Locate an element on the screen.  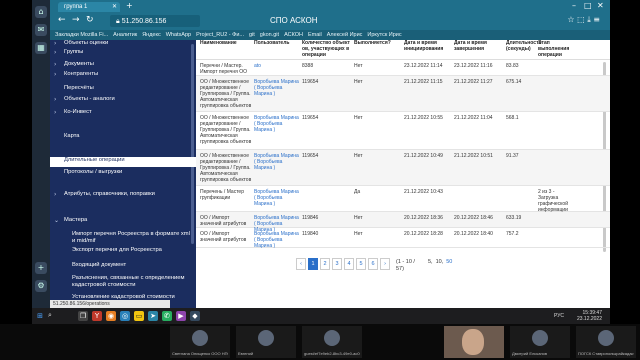
column-header: Дата и время инициирования is located at coordinates (428, 46).